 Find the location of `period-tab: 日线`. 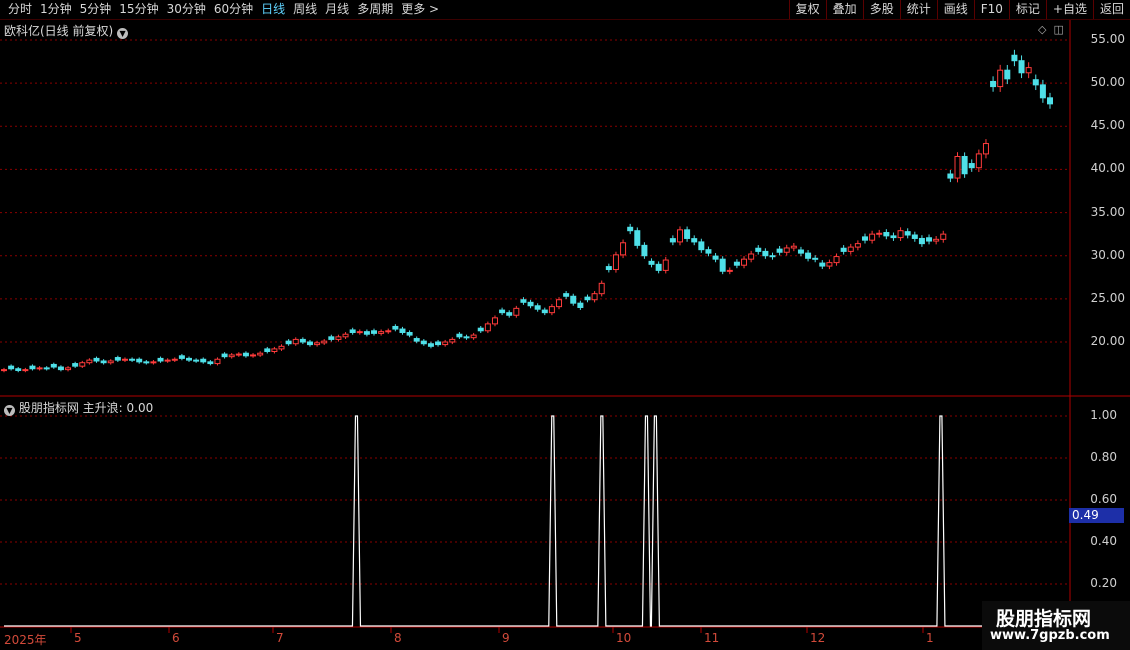

period-tab: 日线 is located at coordinates (273, 9).